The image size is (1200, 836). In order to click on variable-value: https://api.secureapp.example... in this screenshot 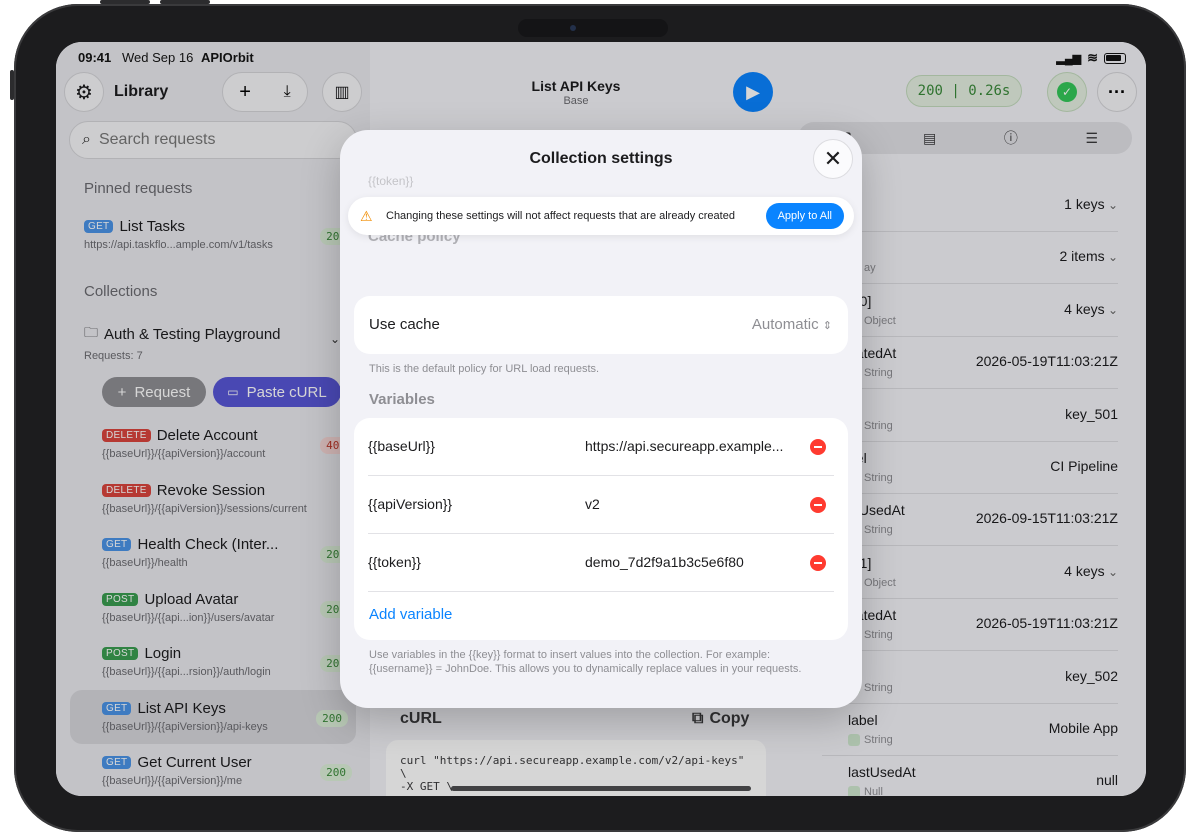, I will do `click(692, 446)`.